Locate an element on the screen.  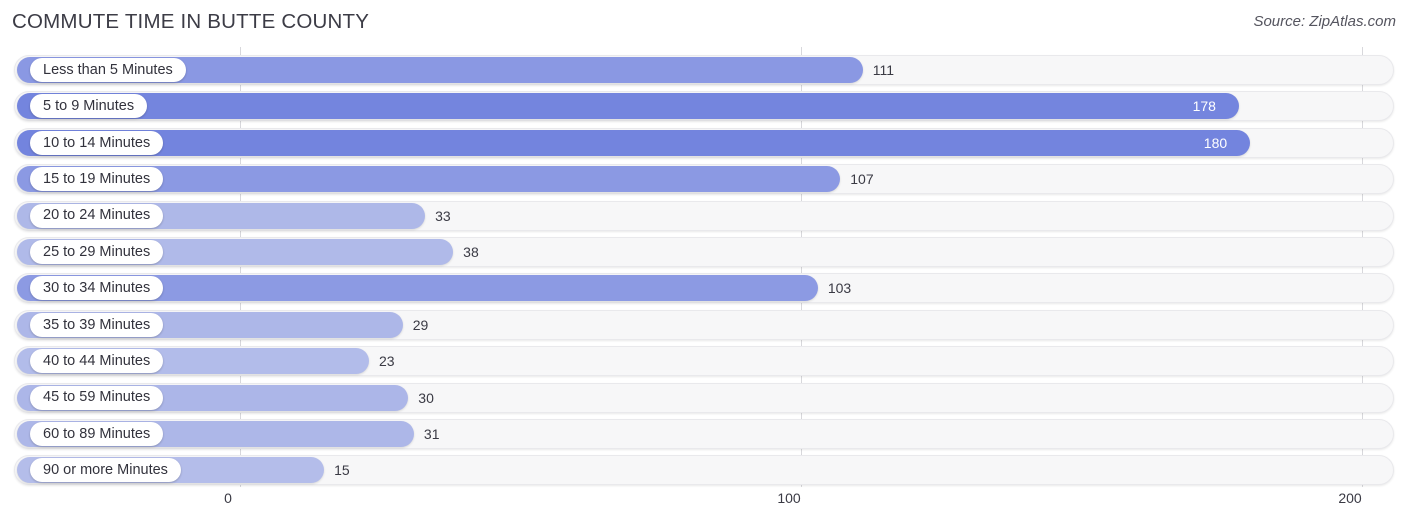
category-label-pill: 15 to 19 Minutes is located at coordinates (97, 179).